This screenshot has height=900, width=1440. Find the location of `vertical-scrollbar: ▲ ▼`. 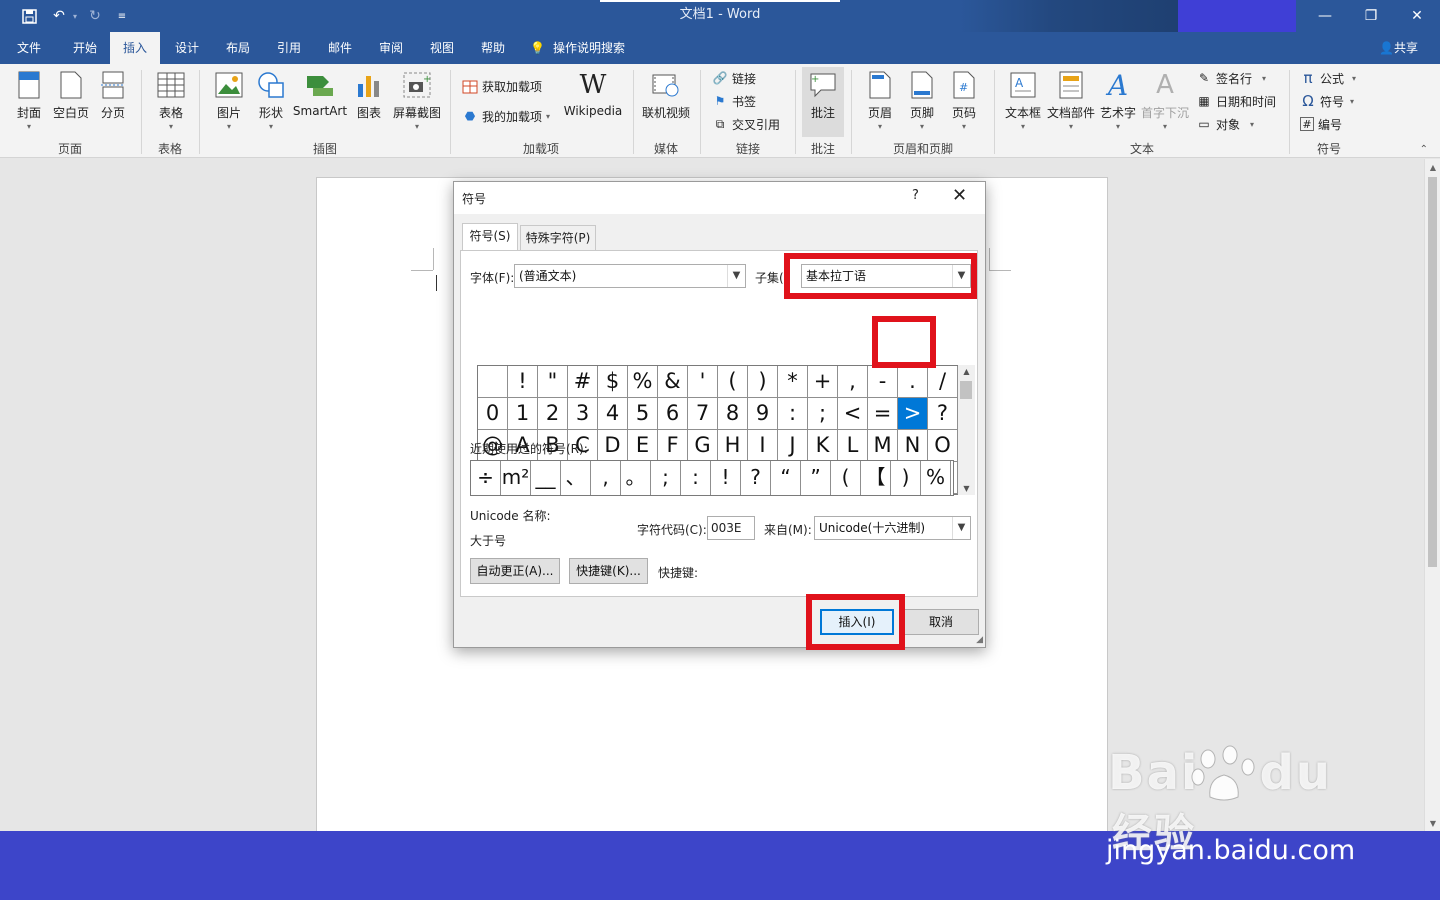

vertical-scrollbar: ▲ ▼ is located at coordinates (1432, 495).